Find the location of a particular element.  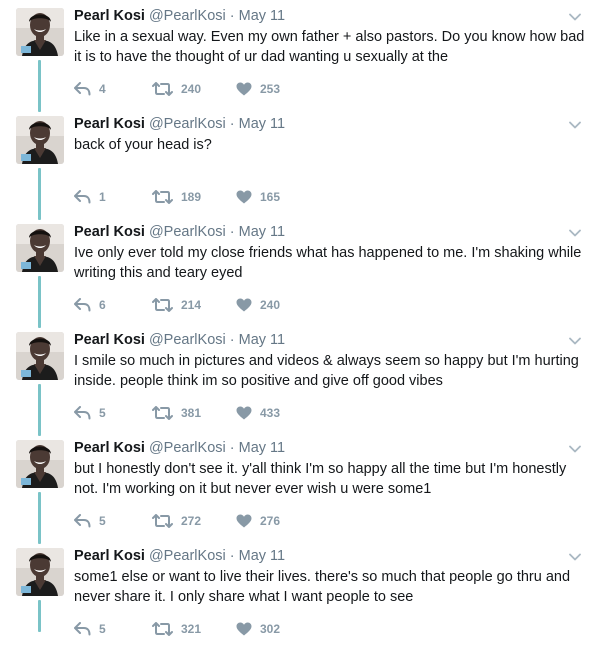

retweet-count: 240 is located at coordinates (191, 89).